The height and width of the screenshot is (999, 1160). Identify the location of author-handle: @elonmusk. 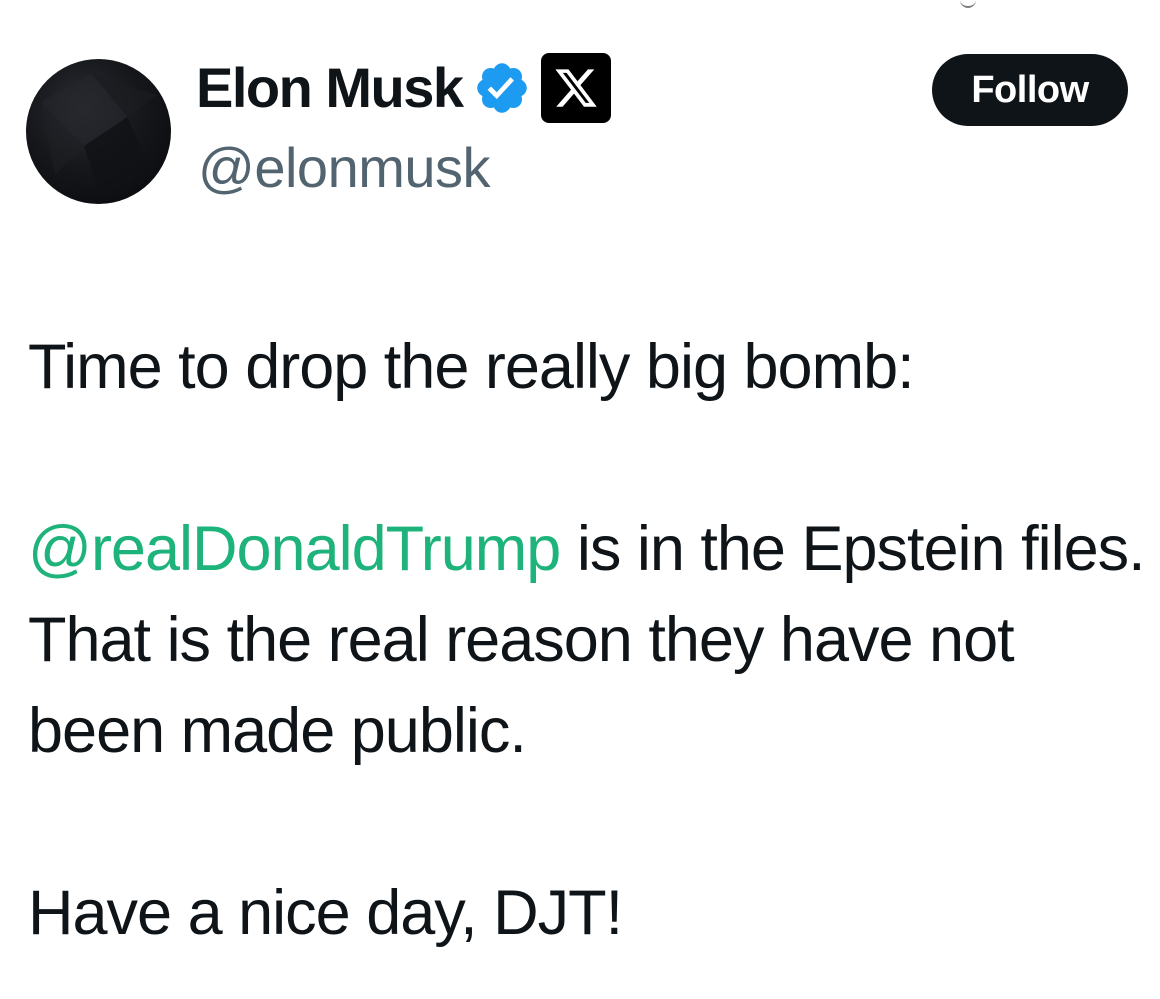
(344, 168).